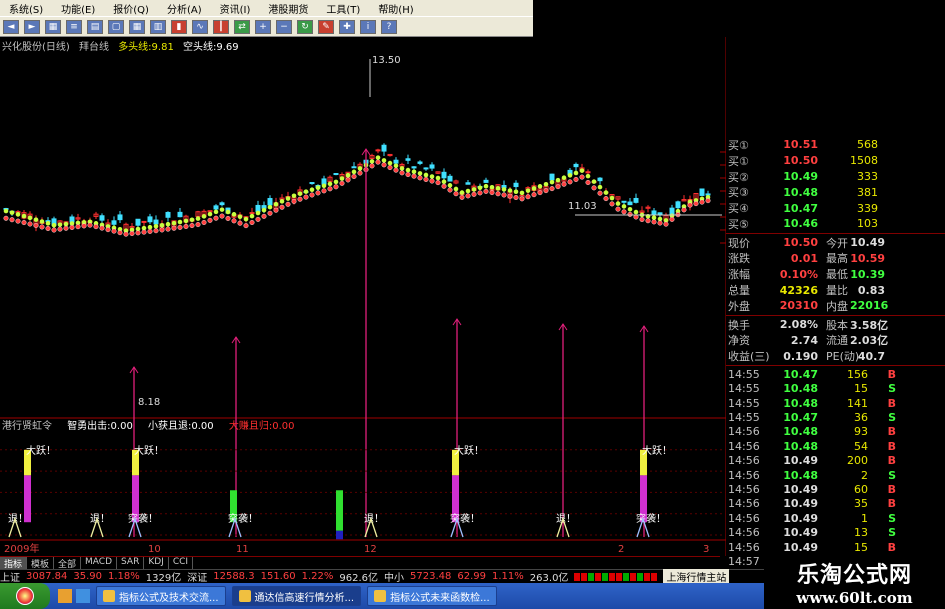 The width and height of the screenshot is (945, 609). I want to click on tick-price: 10.47, so click(800, 374).